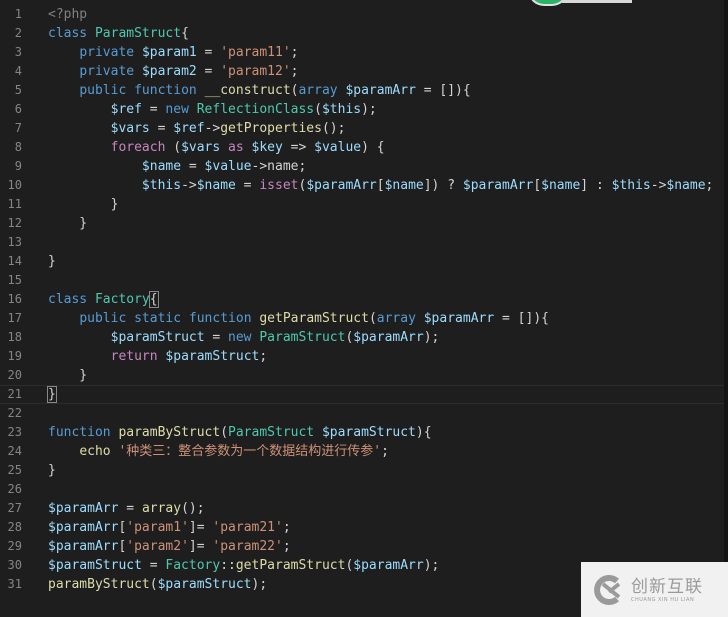 Image resolution: width=728 pixels, height=617 pixels. What do you see at coordinates (14, 204) in the screenshot?
I see `line-number: 11` at bounding box center [14, 204].